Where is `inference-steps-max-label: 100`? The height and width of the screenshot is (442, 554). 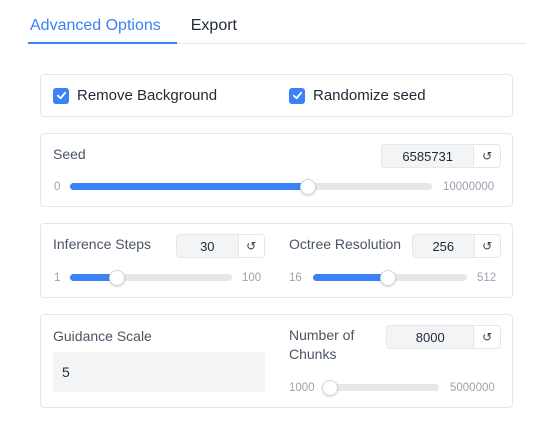
inference-steps-max-label: 100 is located at coordinates (252, 278).